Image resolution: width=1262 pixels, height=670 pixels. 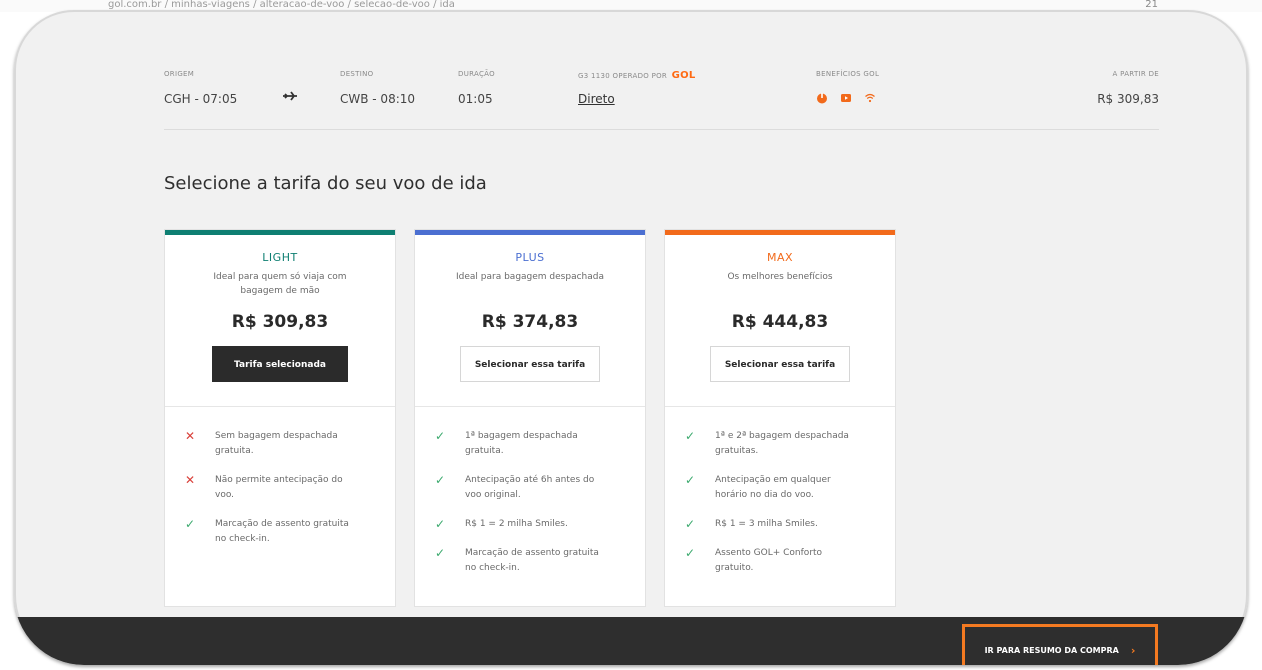 What do you see at coordinates (516, 524) in the screenshot?
I see `feature-text: R$ 1 = 2 milha Smiles.` at bounding box center [516, 524].